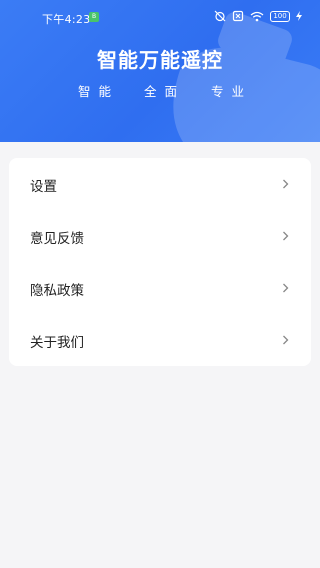 The image size is (320, 568). Describe the element at coordinates (238, 16) in the screenshot. I see `no-sim-icon` at that location.